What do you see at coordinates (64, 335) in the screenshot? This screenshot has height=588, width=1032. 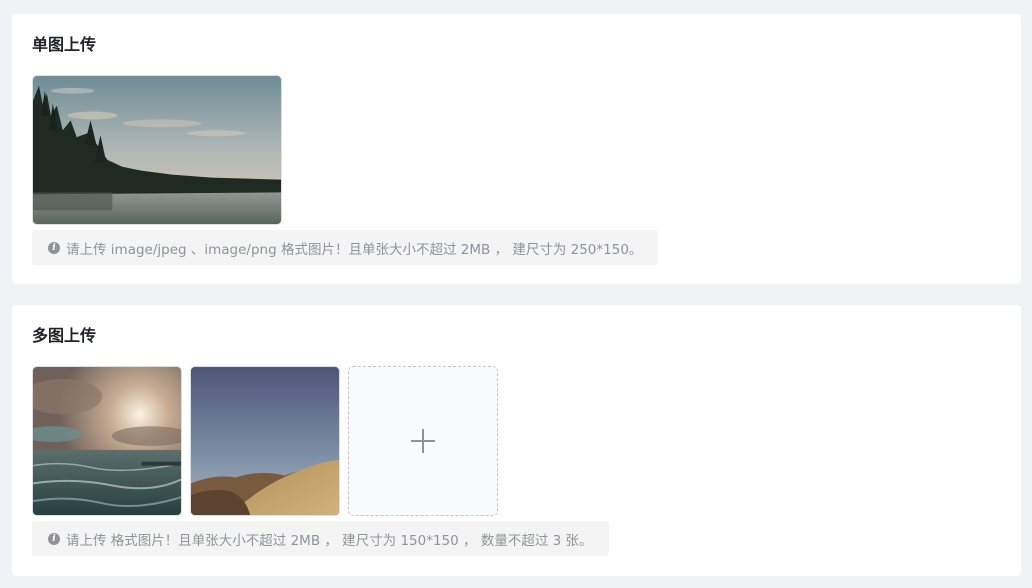 I see `multi-upload-title: 多图上传` at bounding box center [64, 335].